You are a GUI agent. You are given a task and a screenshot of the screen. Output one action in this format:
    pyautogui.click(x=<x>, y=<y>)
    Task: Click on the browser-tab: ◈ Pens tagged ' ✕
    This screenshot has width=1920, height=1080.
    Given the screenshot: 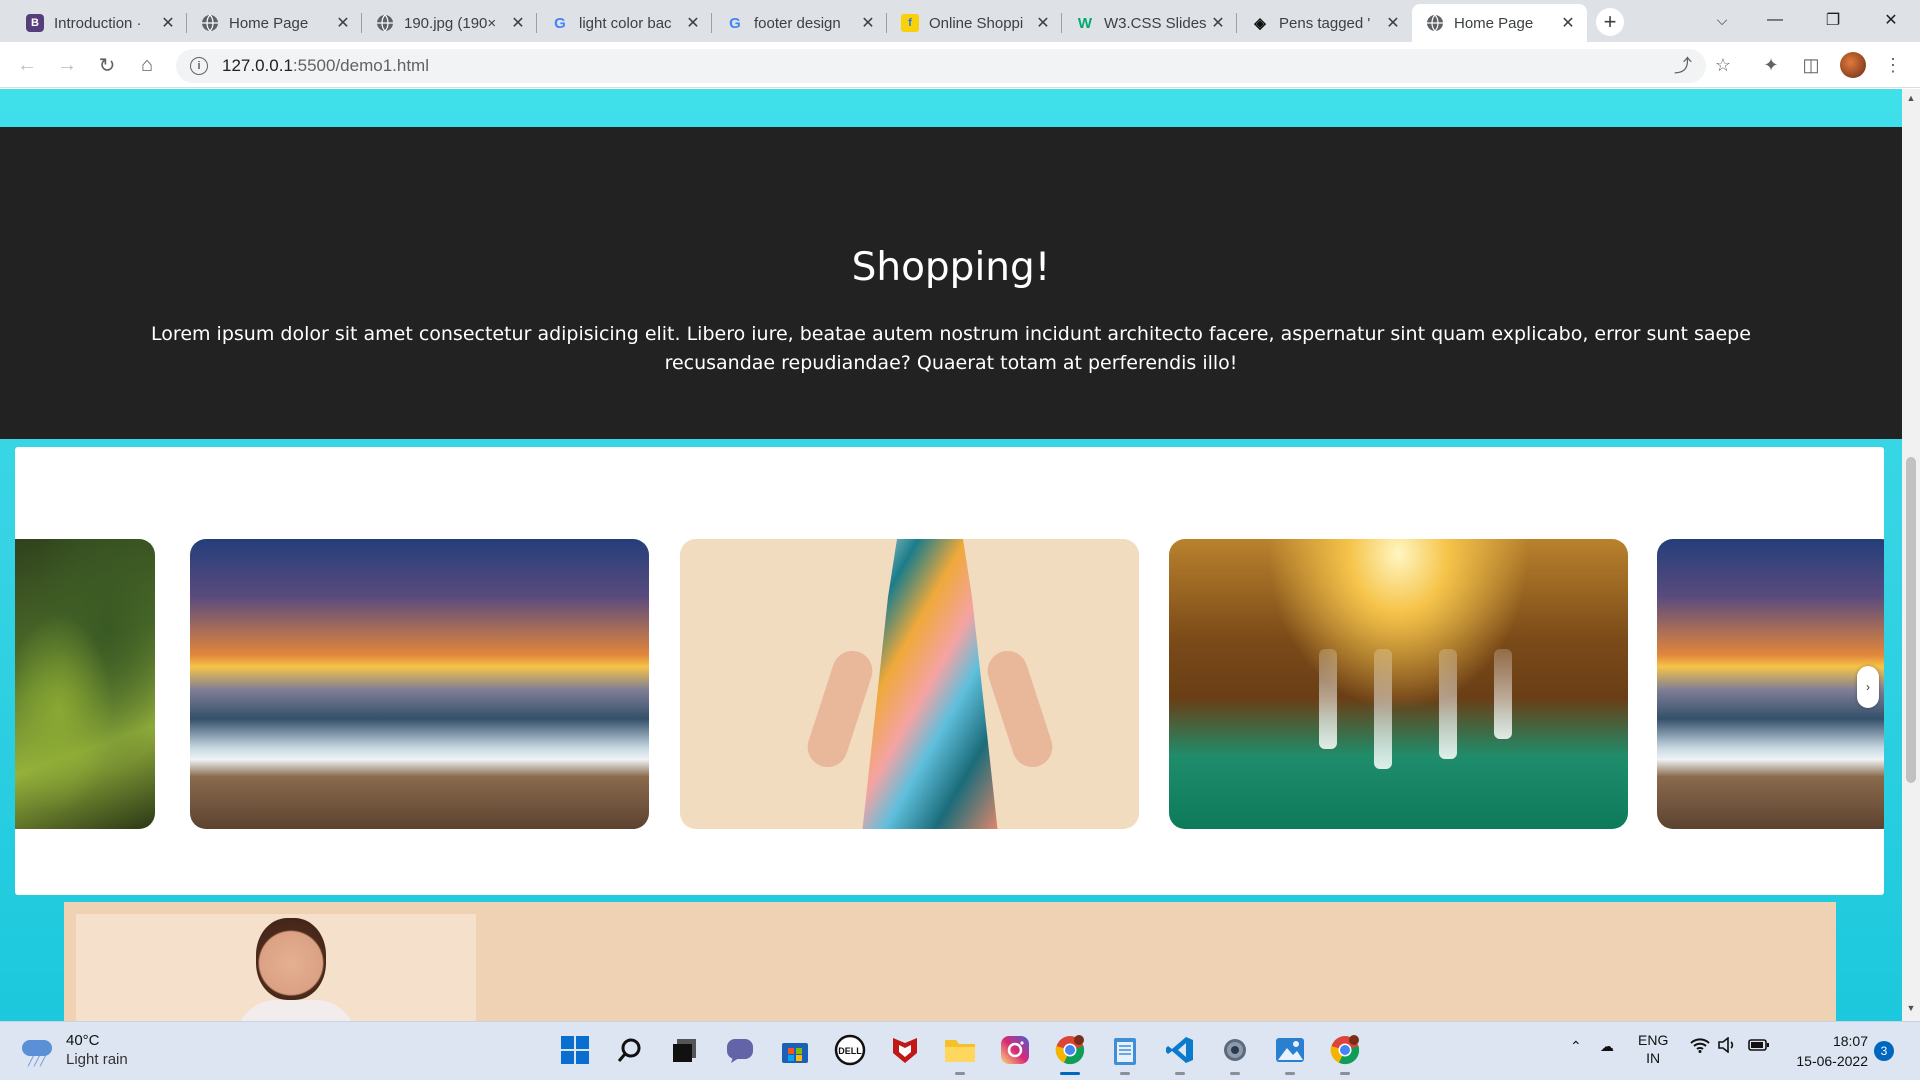 What is the action you would take?
    pyautogui.click(x=1324, y=23)
    